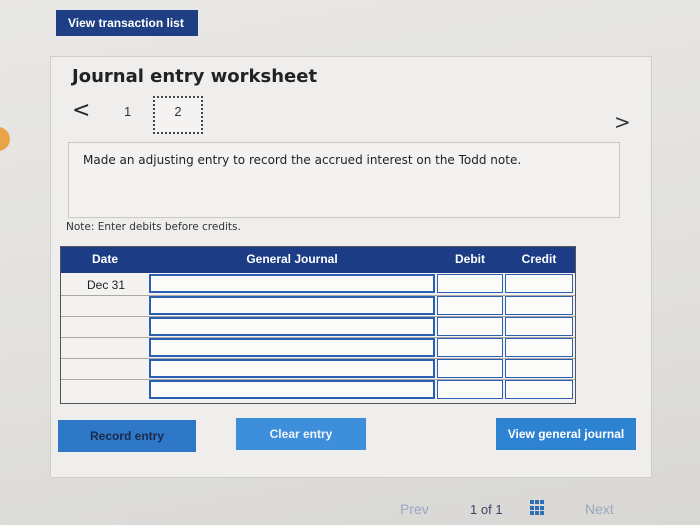  What do you see at coordinates (301, 434) in the screenshot?
I see `clear-entry-button: Clear entry` at bounding box center [301, 434].